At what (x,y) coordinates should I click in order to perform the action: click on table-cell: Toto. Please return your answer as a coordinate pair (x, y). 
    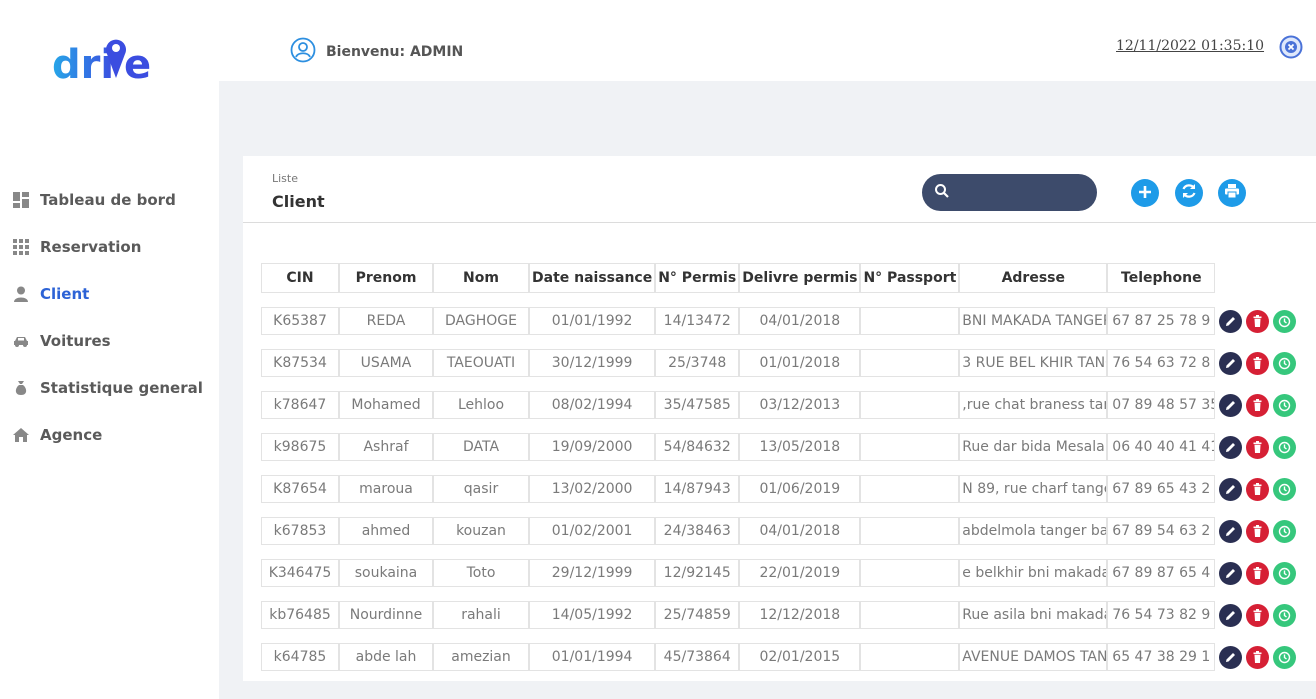
    Looking at the image, I should click on (481, 573).